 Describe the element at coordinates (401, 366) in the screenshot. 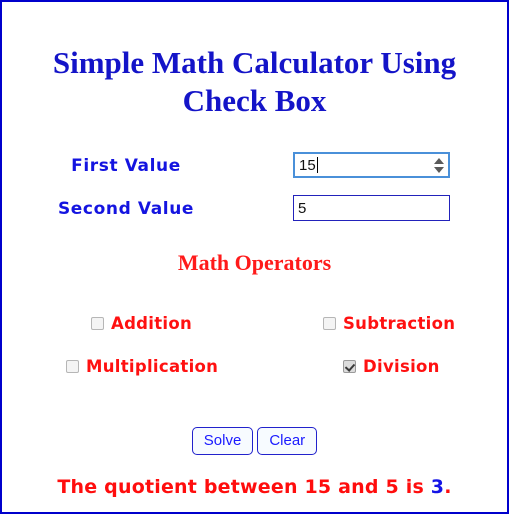

I see `checkbox-label-division: Division` at that location.